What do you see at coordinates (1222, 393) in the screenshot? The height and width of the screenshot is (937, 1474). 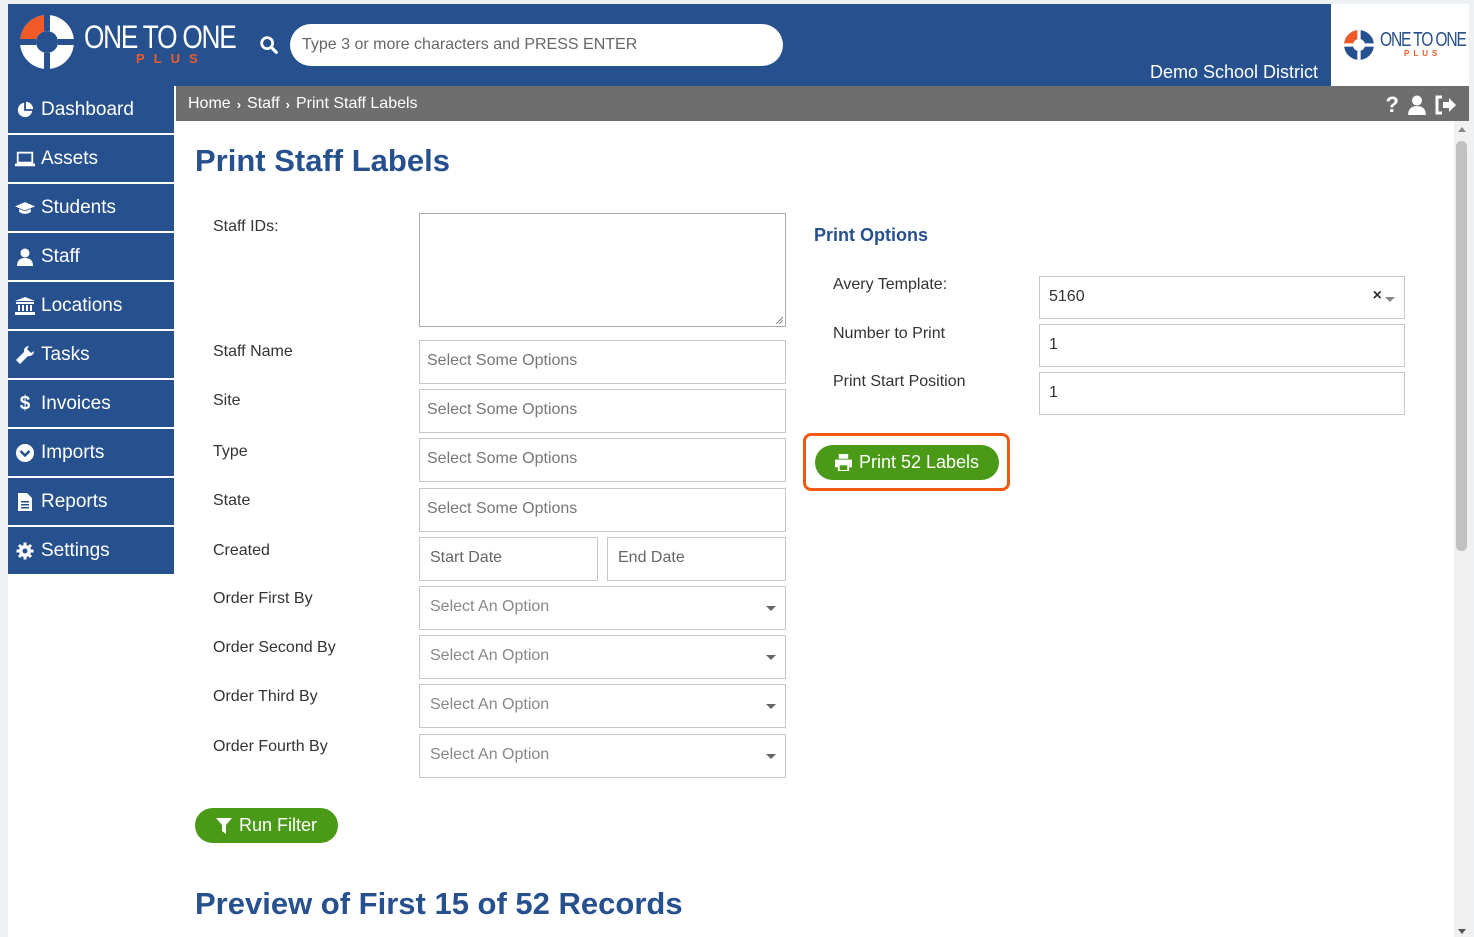 I see `print-start-position-input: 1` at bounding box center [1222, 393].